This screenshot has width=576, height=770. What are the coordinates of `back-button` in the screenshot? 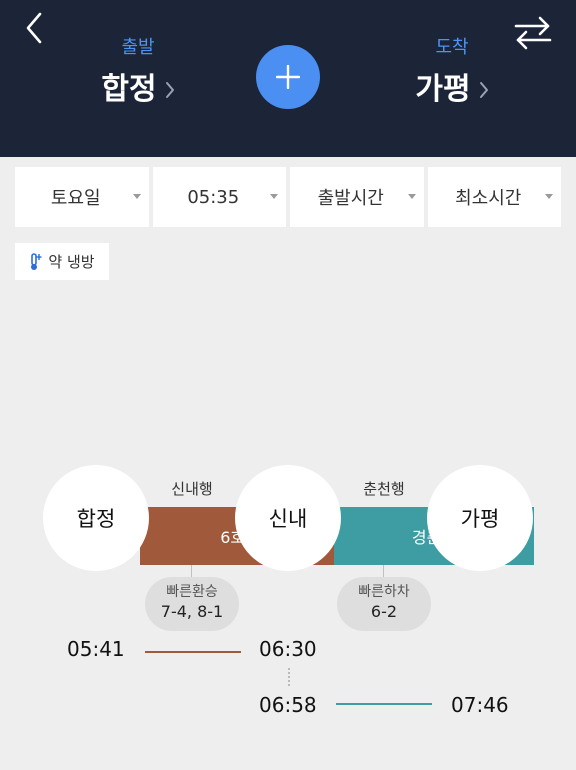 It's located at (34, 28).